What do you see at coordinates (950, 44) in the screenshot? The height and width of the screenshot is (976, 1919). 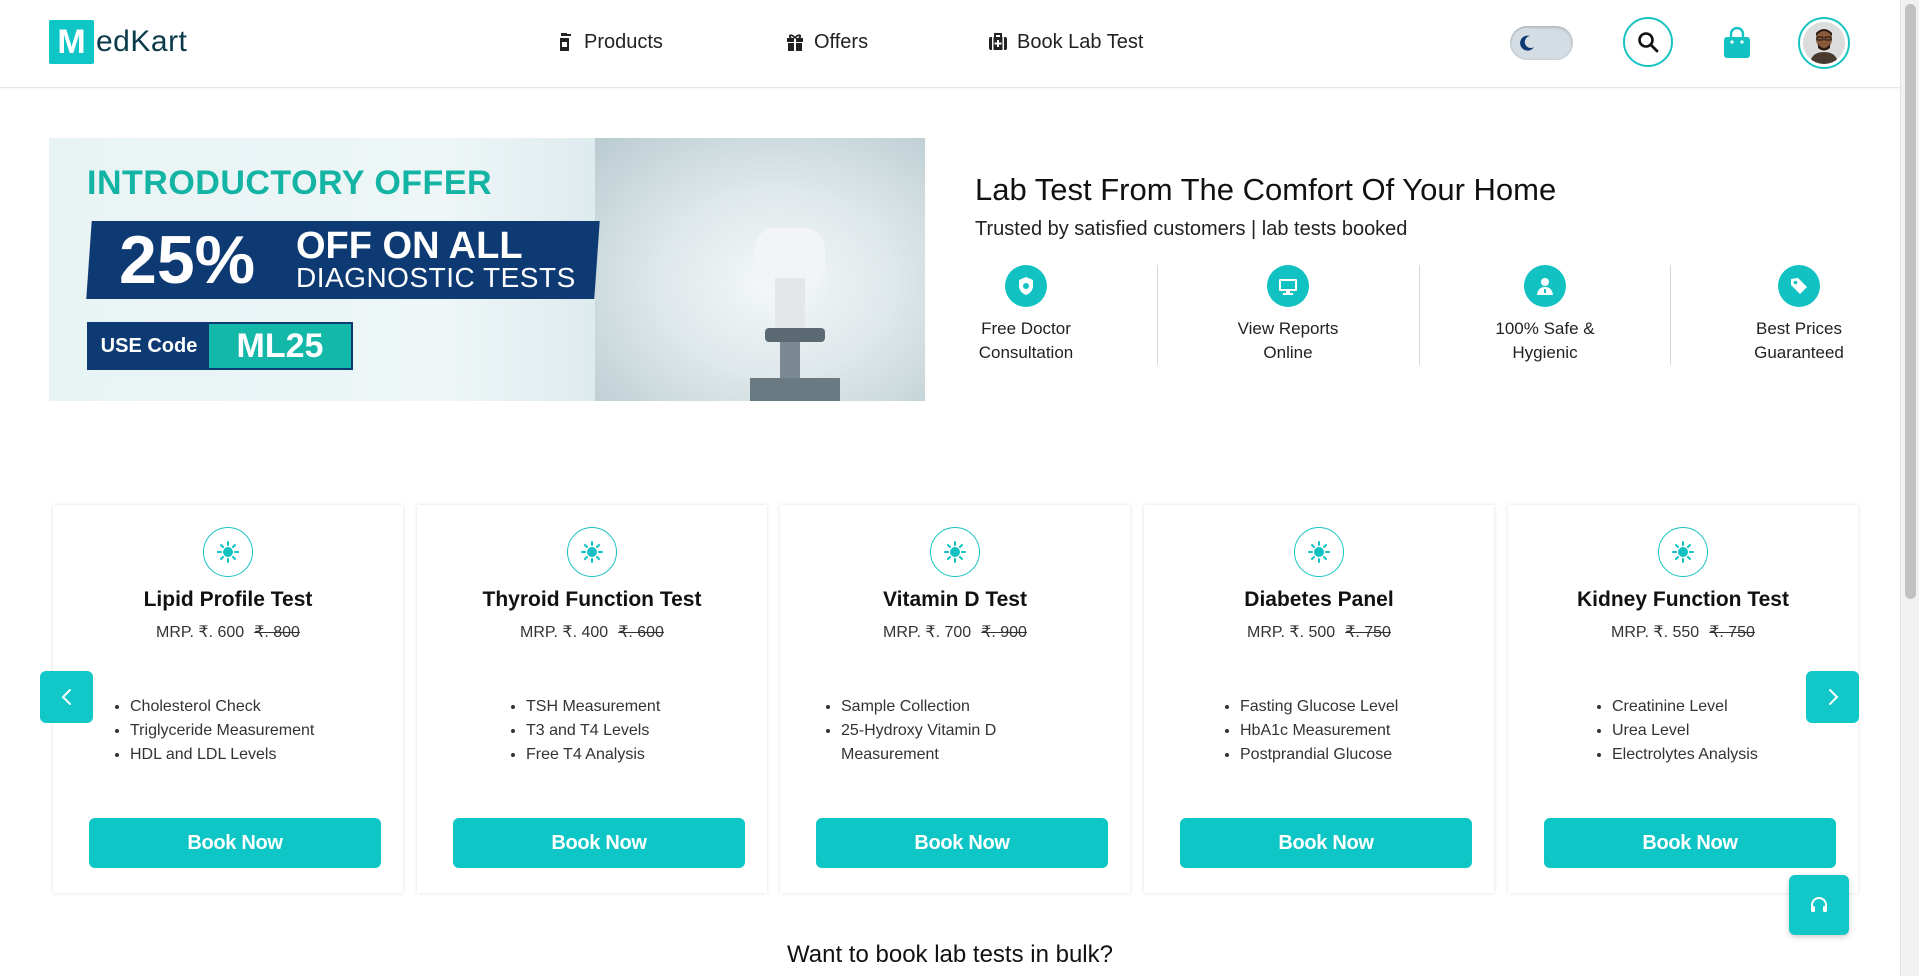 I see `top-header: M edKart Products Offers Book Lab Test` at bounding box center [950, 44].